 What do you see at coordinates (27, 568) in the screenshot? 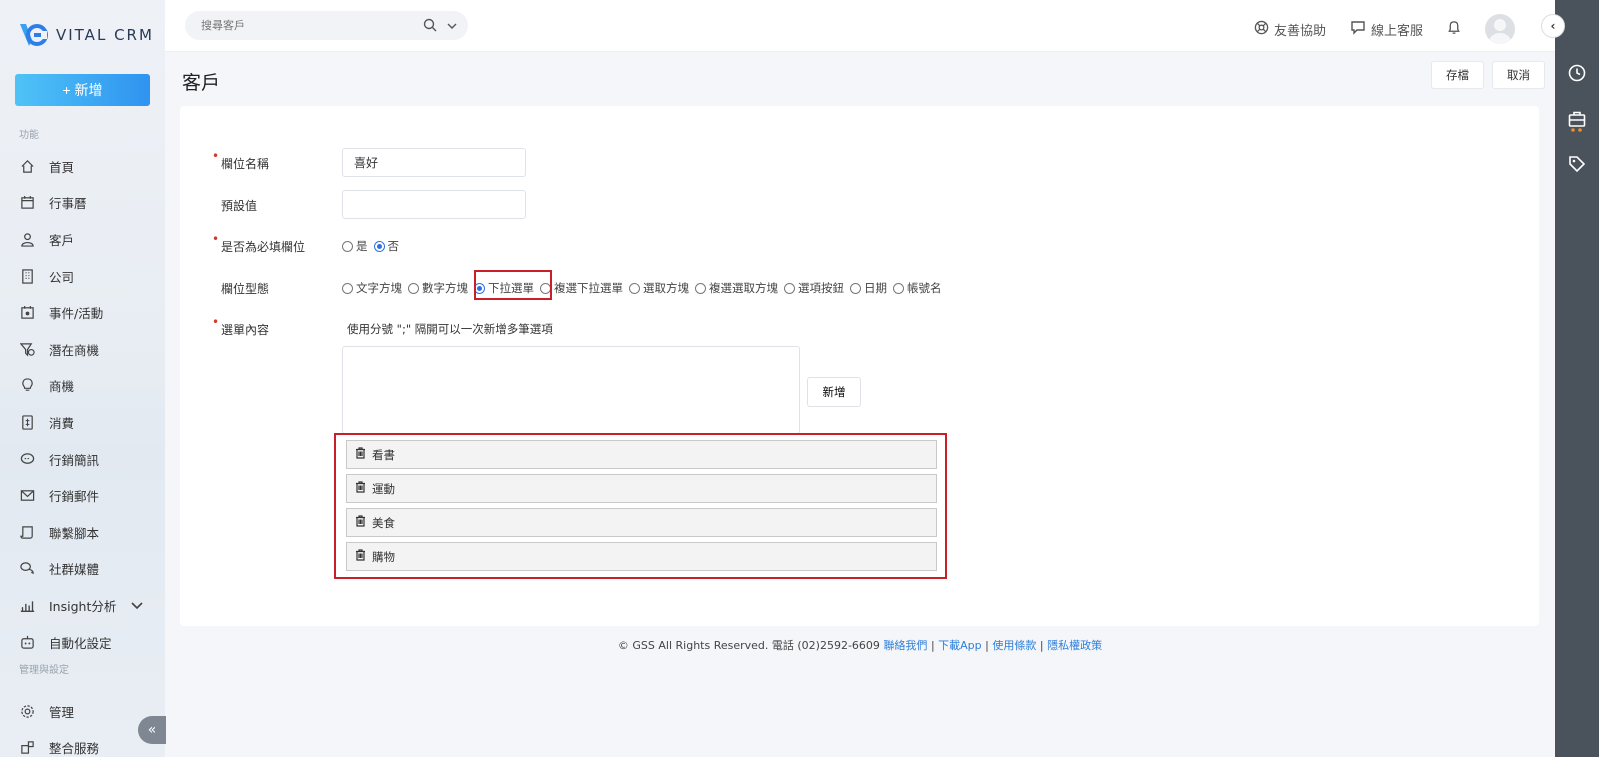
I see `social-icon` at bounding box center [27, 568].